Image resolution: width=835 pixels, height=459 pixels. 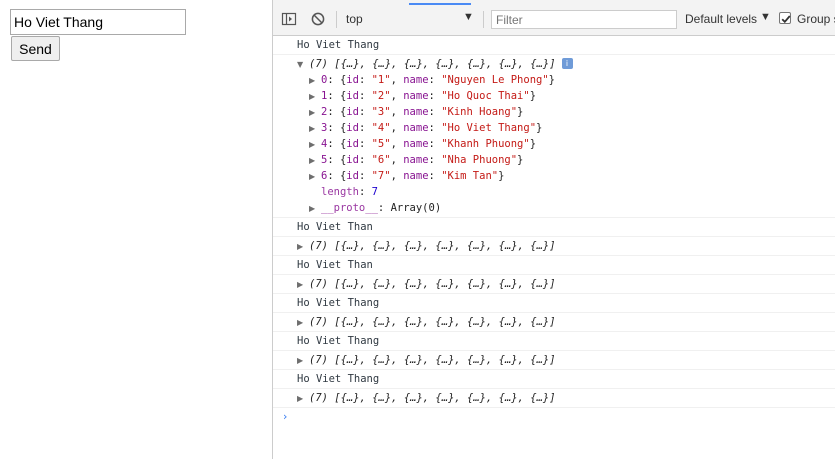 I want to click on send-button: Send, so click(x=35, y=48).